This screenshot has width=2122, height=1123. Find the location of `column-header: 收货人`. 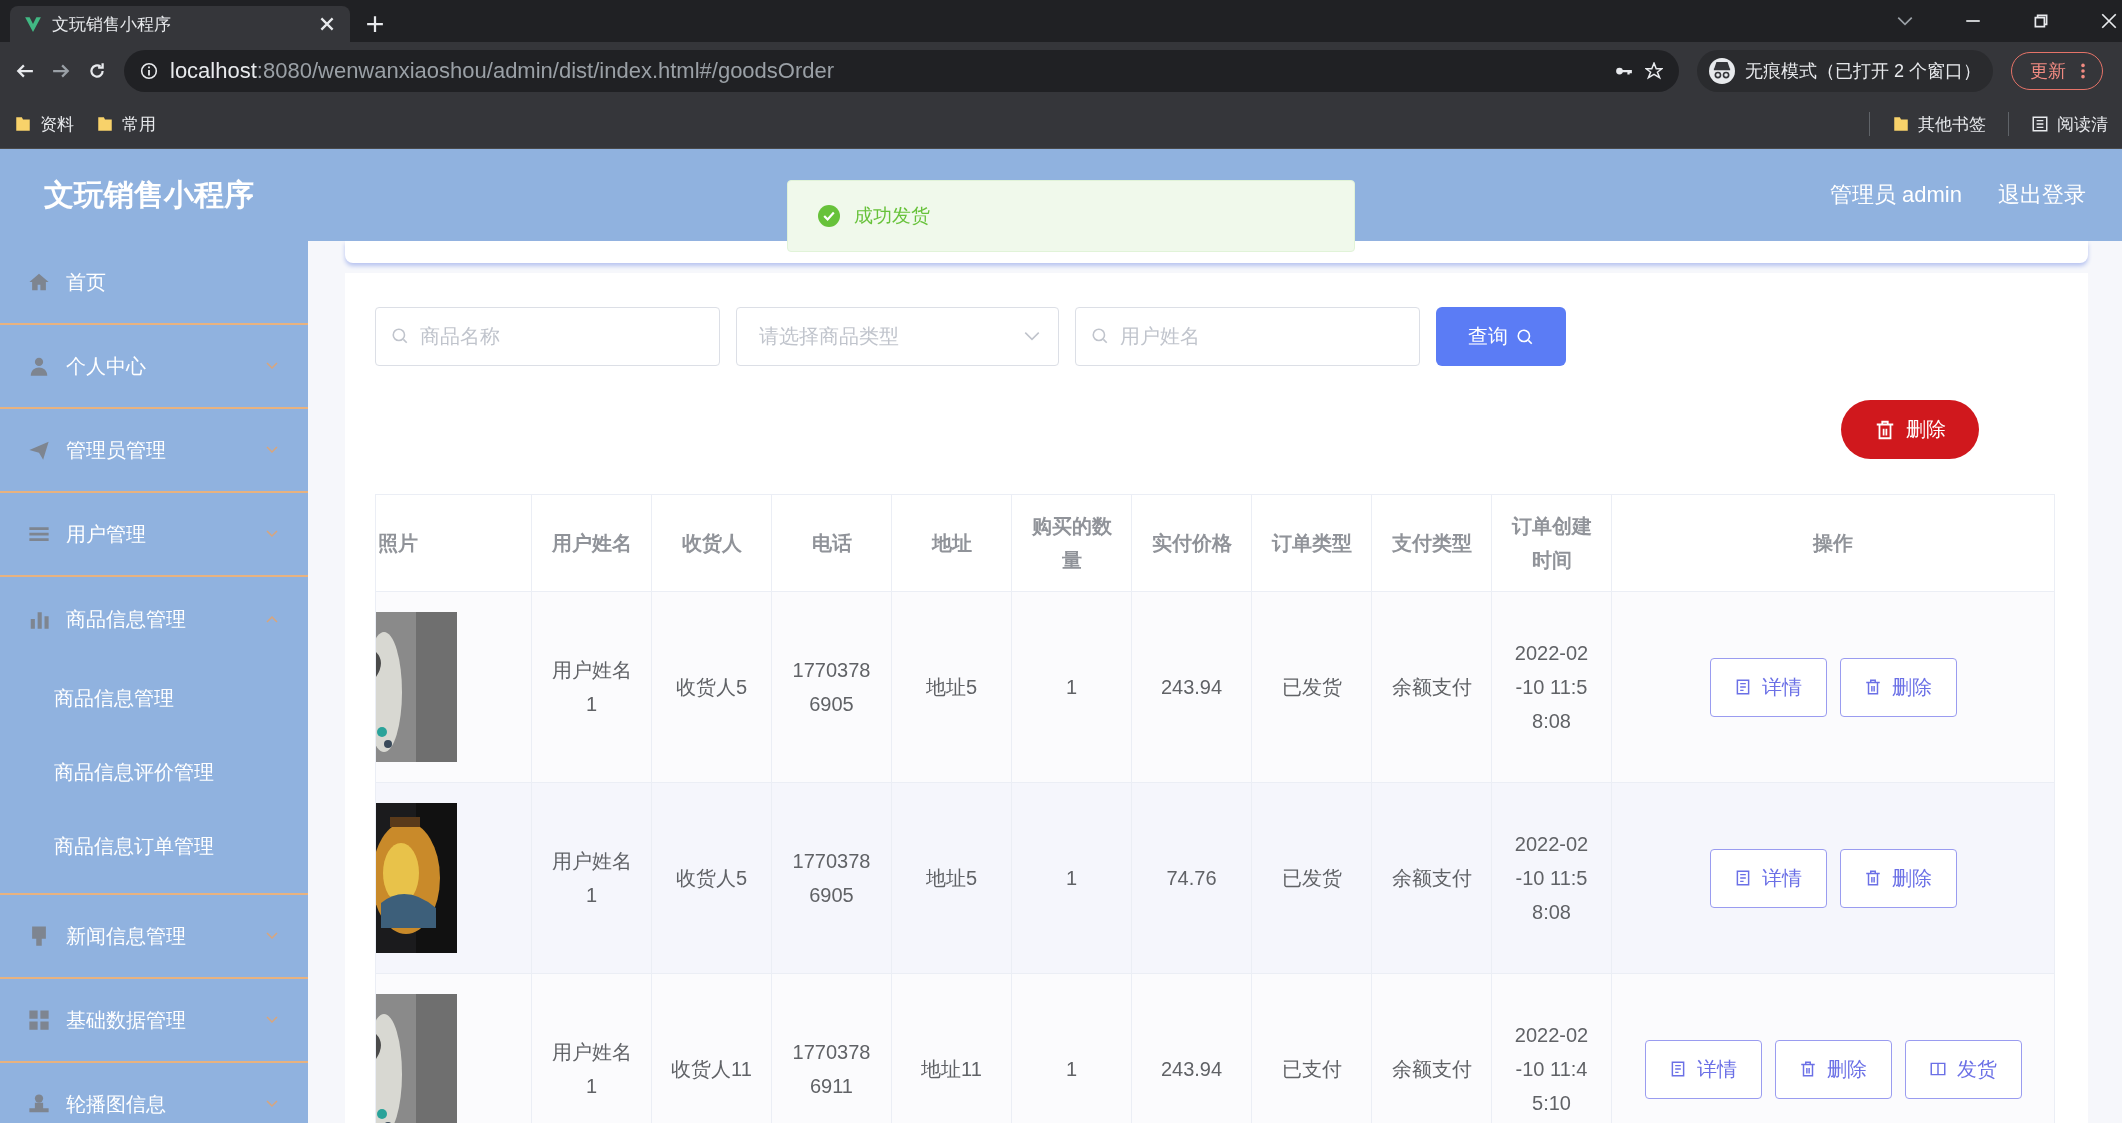

column-header: 收货人 is located at coordinates (711, 543).